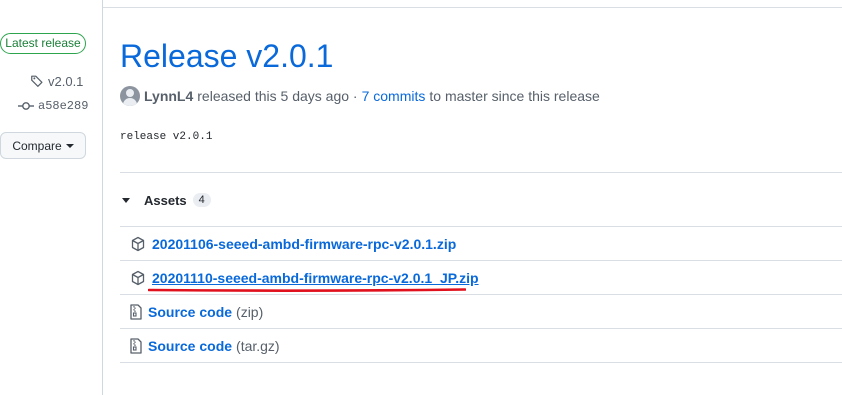 This screenshot has width=842, height=395. I want to click on assets-toggle: Assets 4, so click(166, 200).